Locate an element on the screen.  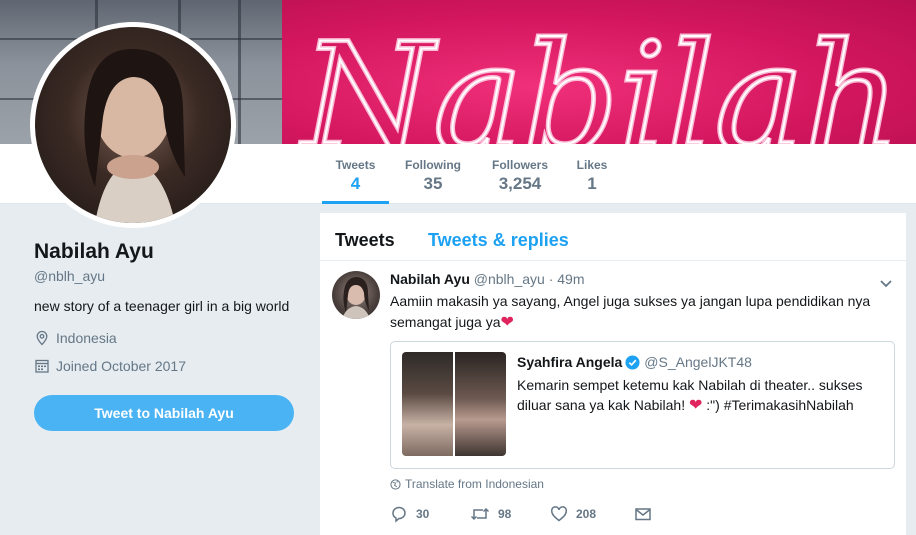
tweet-header: Nabilah Ayu @nblh_ayu · 49m is located at coordinates (487, 279).